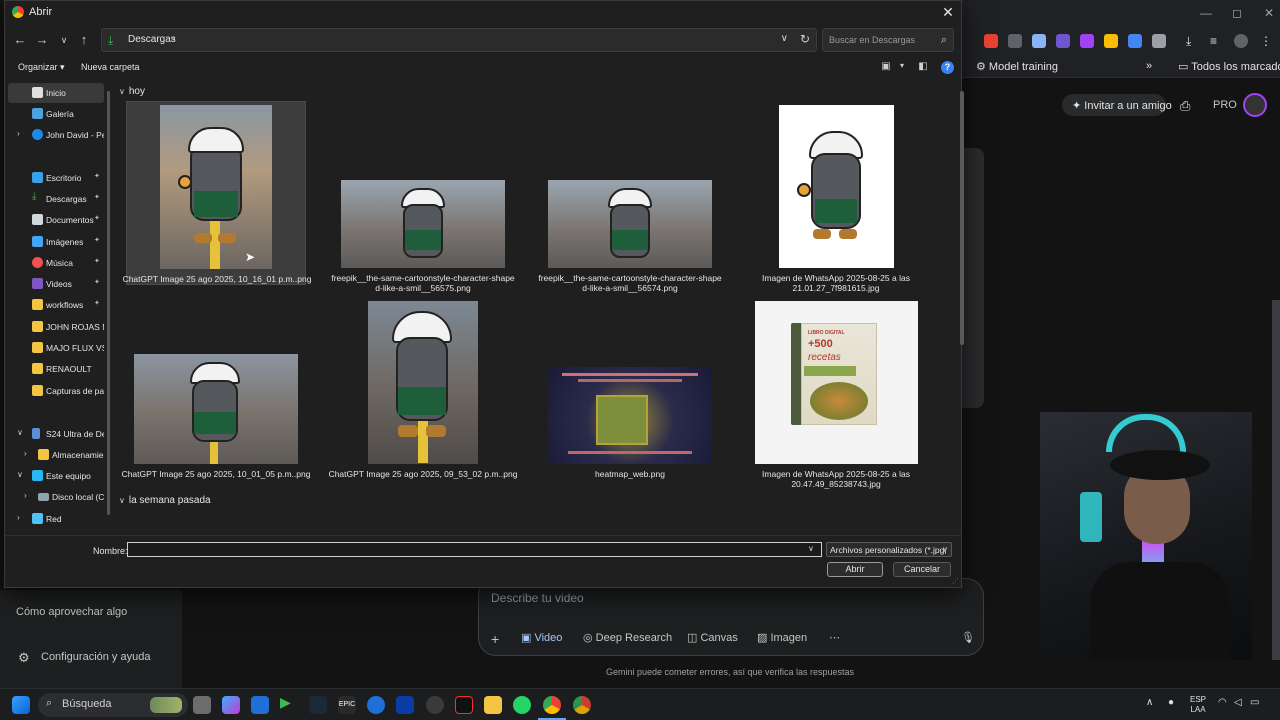 This screenshot has width=1280, height=720. What do you see at coordinates (56, 455) in the screenshot?
I see `nav-item-almacenamiento: › Almacenamier` at bounding box center [56, 455].